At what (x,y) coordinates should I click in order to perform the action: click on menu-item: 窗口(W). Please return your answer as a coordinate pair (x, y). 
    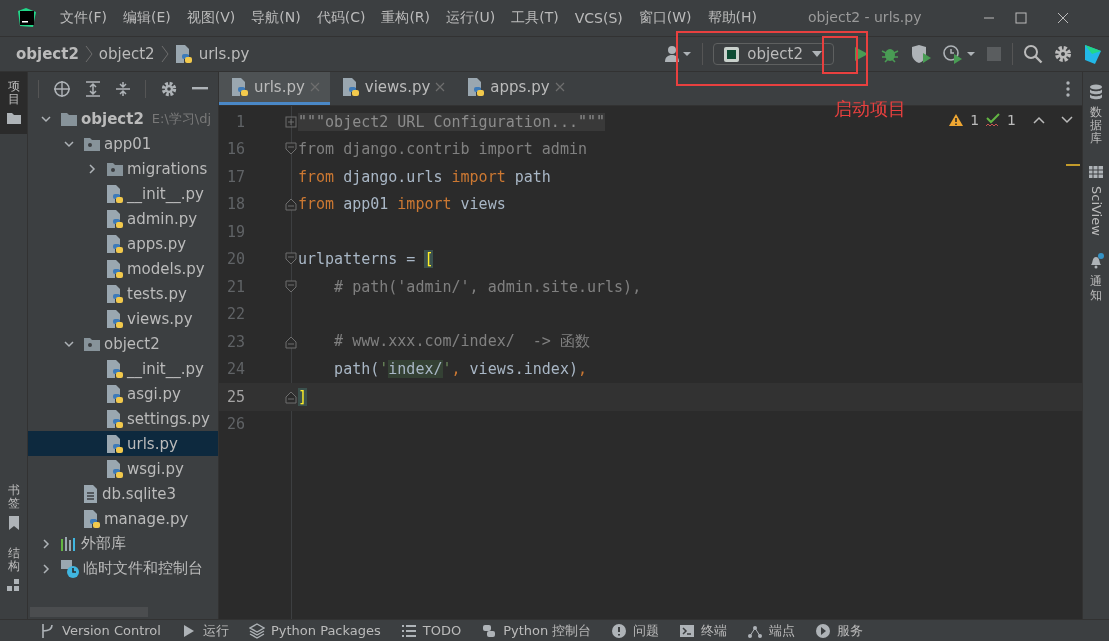
    Looking at the image, I should click on (665, 18).